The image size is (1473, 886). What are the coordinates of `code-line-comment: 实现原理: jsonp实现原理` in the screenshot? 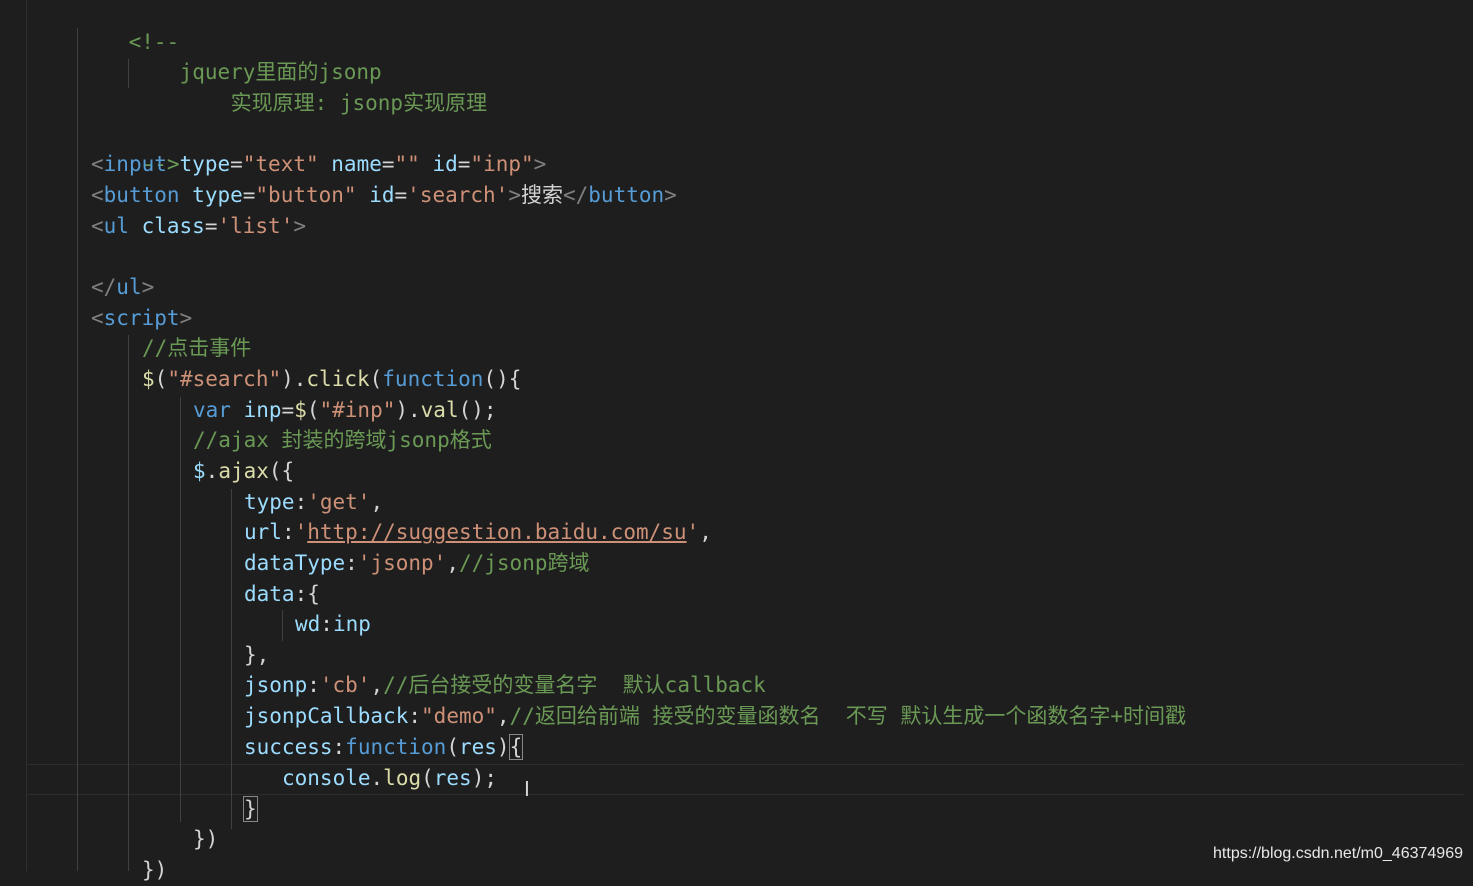 It's located at (334, 86).